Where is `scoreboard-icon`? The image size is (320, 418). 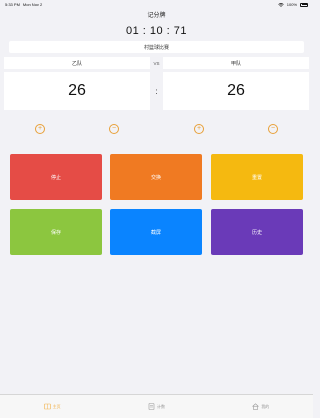
scoreboard-icon is located at coordinates (47, 406).